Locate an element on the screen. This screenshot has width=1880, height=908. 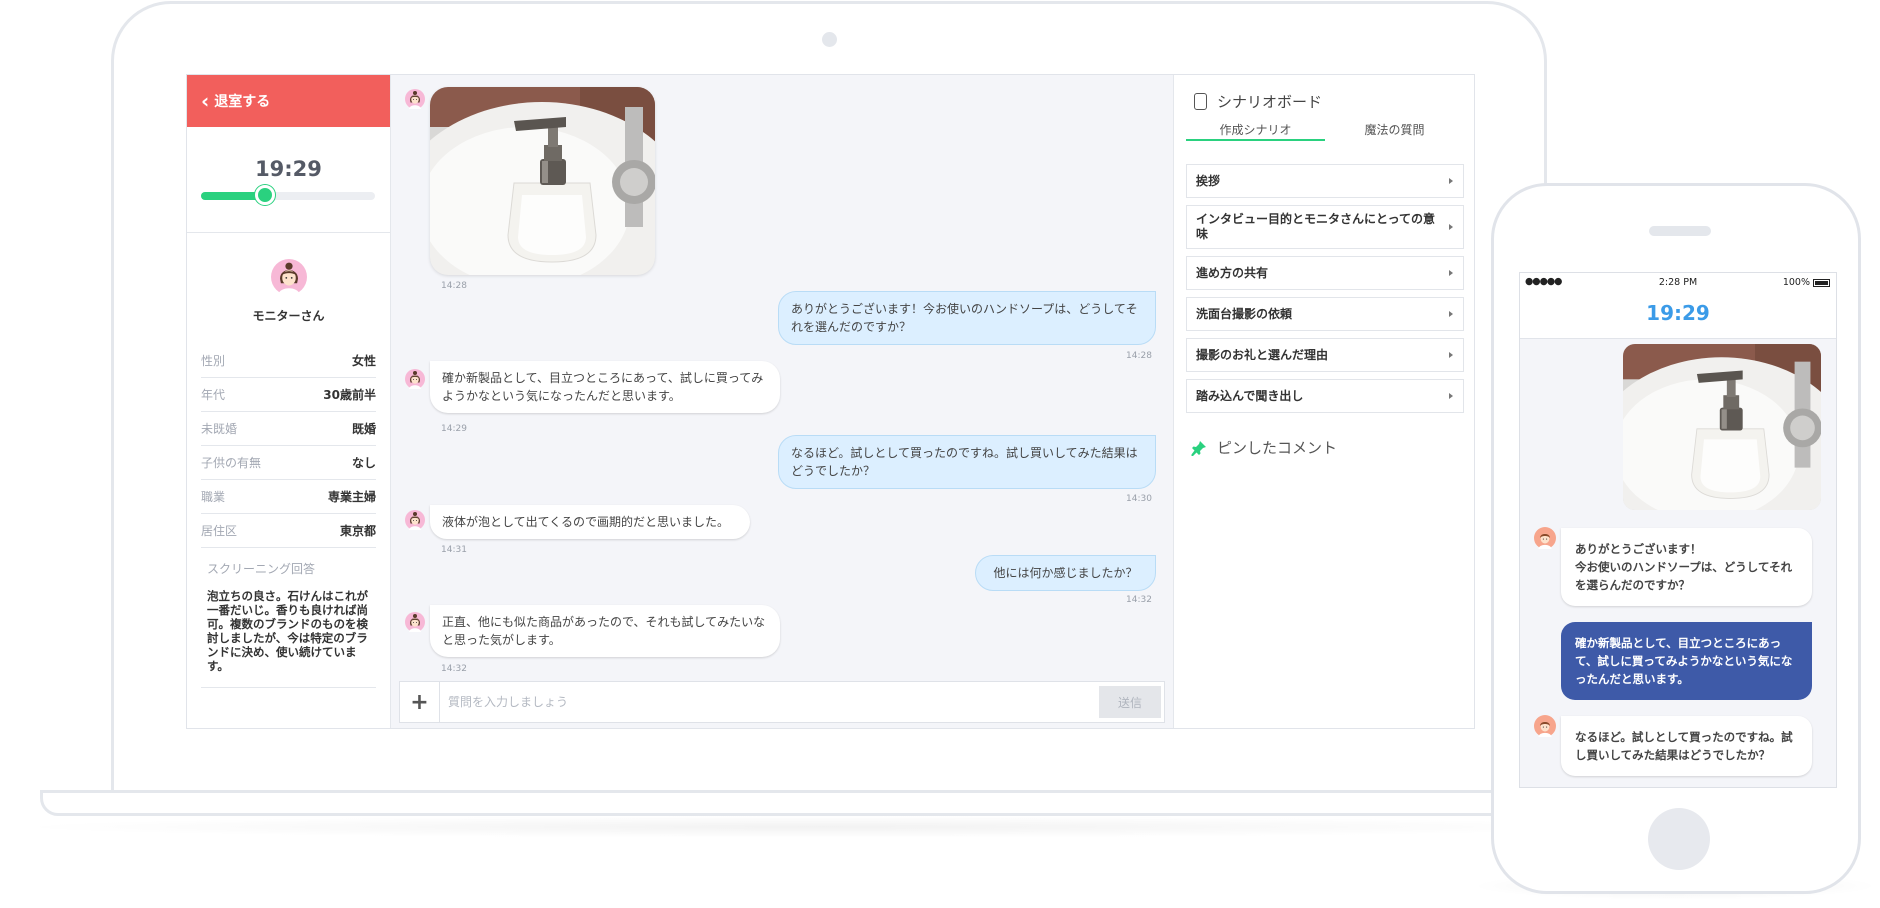
scenario-tabs: 作成シナリオ 魔法の質問 is located at coordinates (1325, 130).